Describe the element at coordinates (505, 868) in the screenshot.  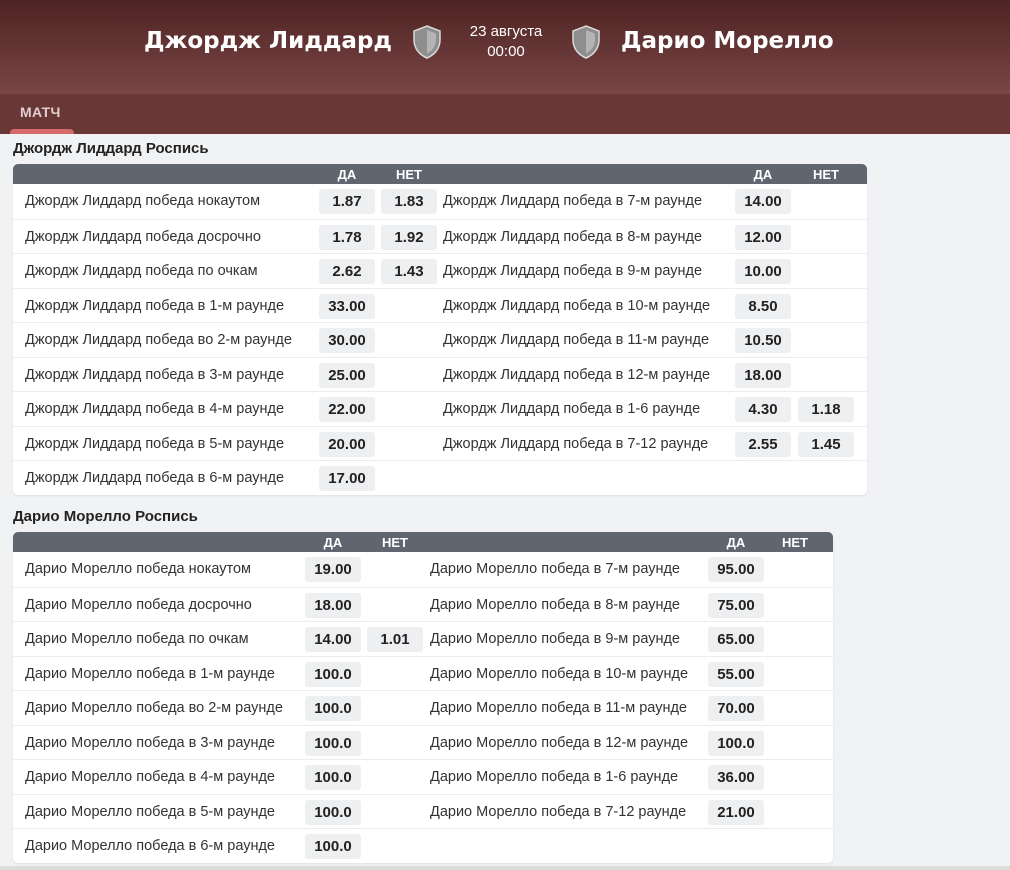
I see `divider` at that location.